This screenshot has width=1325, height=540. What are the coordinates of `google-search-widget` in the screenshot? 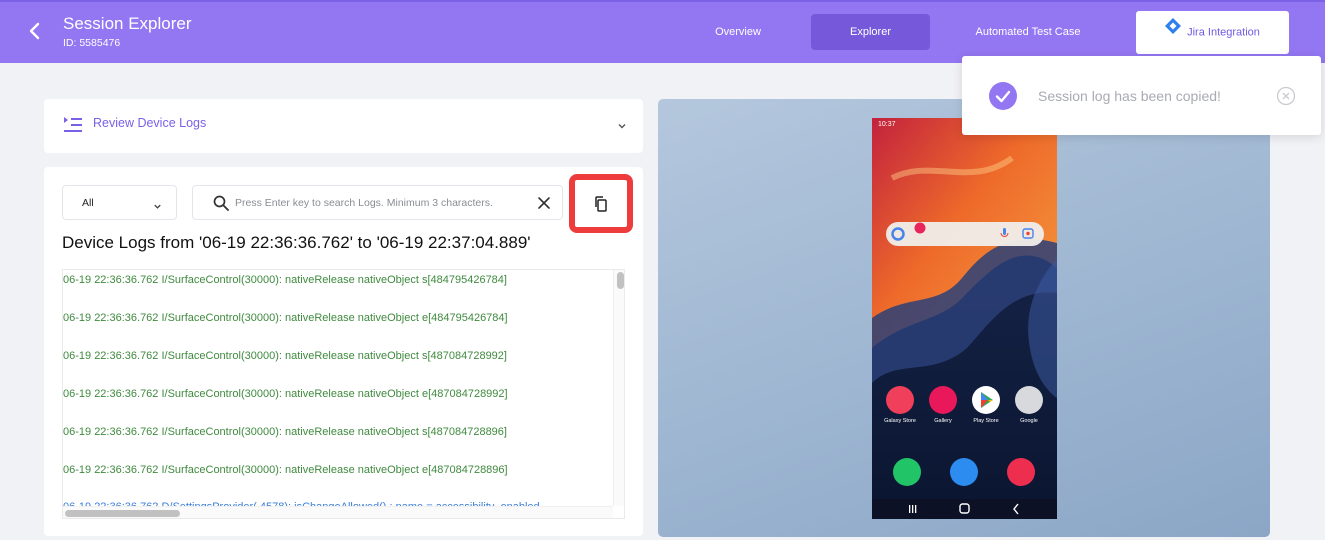 It's located at (965, 234).